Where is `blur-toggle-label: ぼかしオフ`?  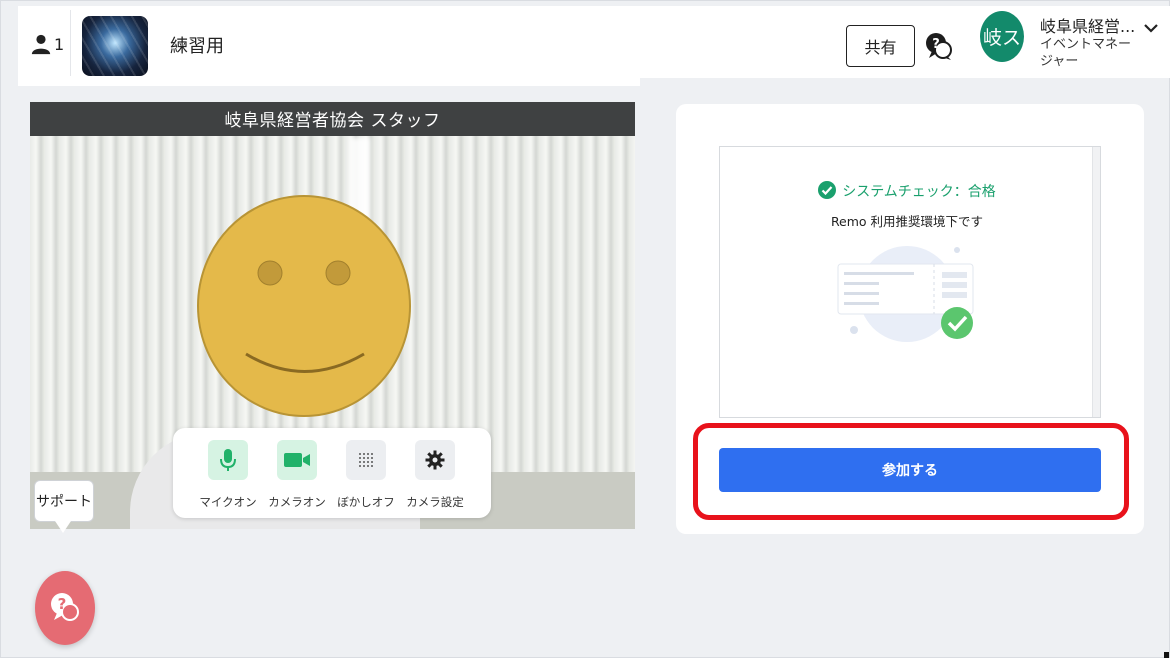 blur-toggle-label: ぼかしオフ is located at coordinates (366, 502).